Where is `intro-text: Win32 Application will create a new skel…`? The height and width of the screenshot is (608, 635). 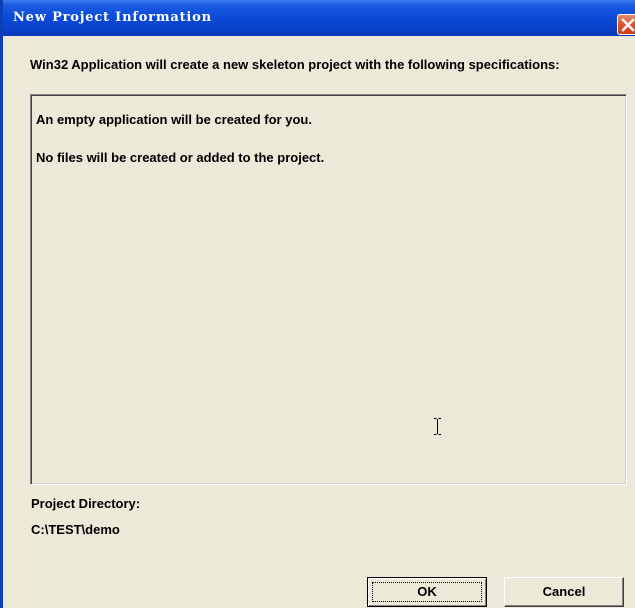
intro-text: Win32 Application will create a new skel… is located at coordinates (295, 64).